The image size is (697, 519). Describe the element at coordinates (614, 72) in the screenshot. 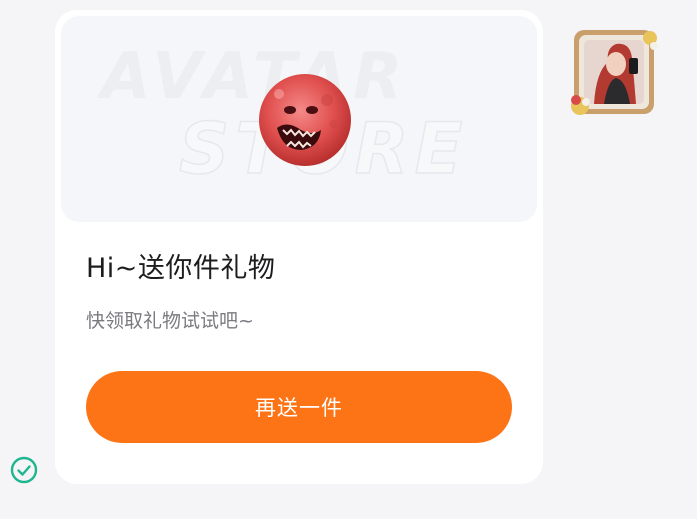

I see `user-avatar` at that location.